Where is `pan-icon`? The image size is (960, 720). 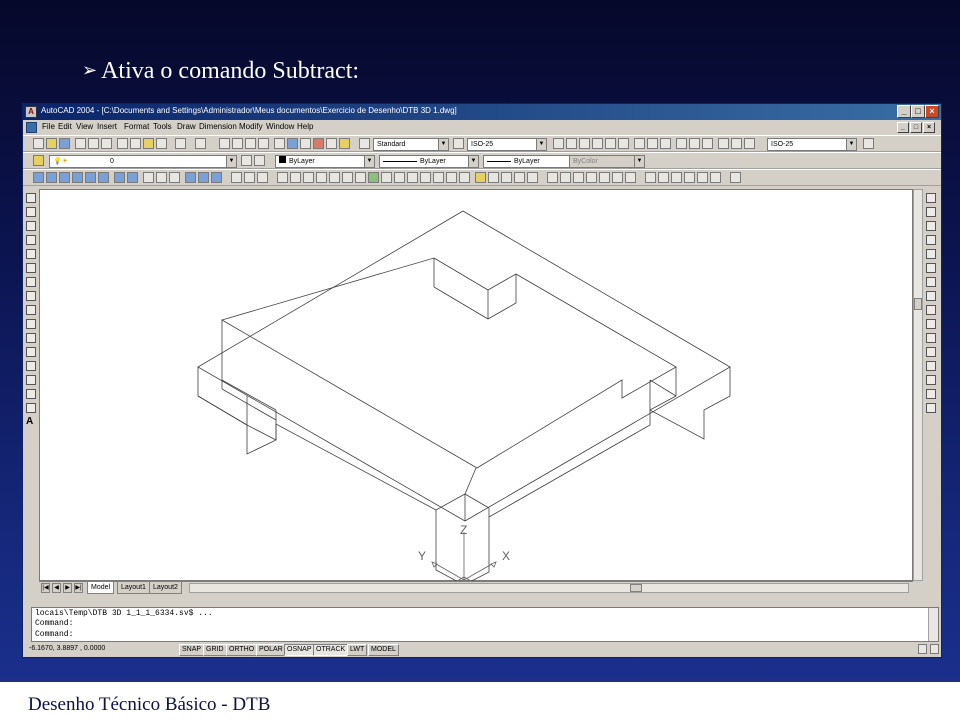 pan-icon is located at coordinates (224, 143).